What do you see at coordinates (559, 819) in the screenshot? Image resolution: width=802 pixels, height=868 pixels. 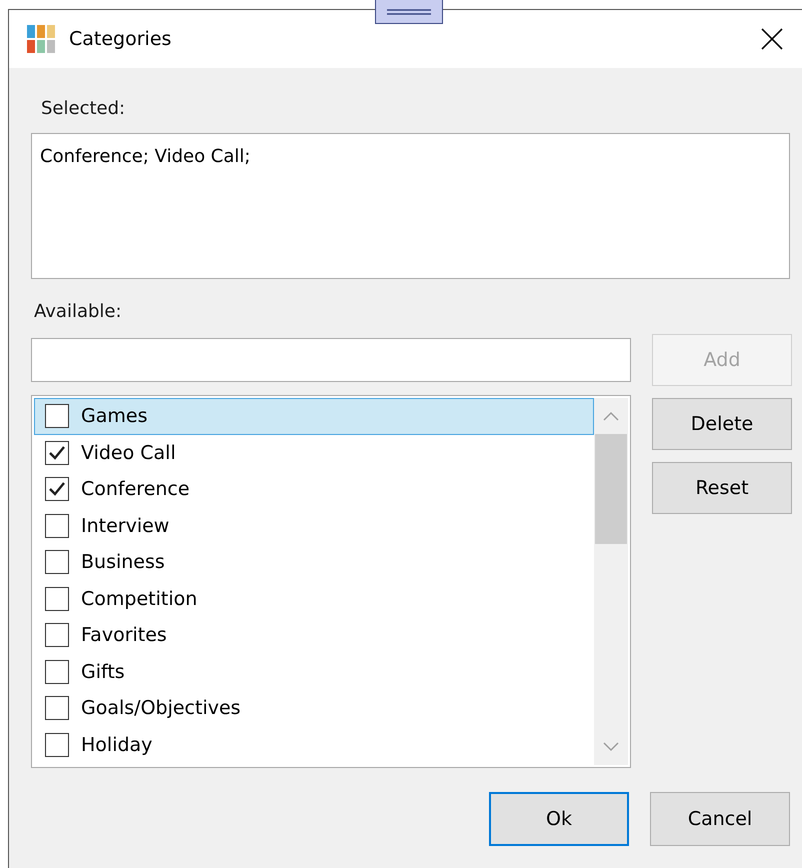 I see `dialog-button: Ok` at bounding box center [559, 819].